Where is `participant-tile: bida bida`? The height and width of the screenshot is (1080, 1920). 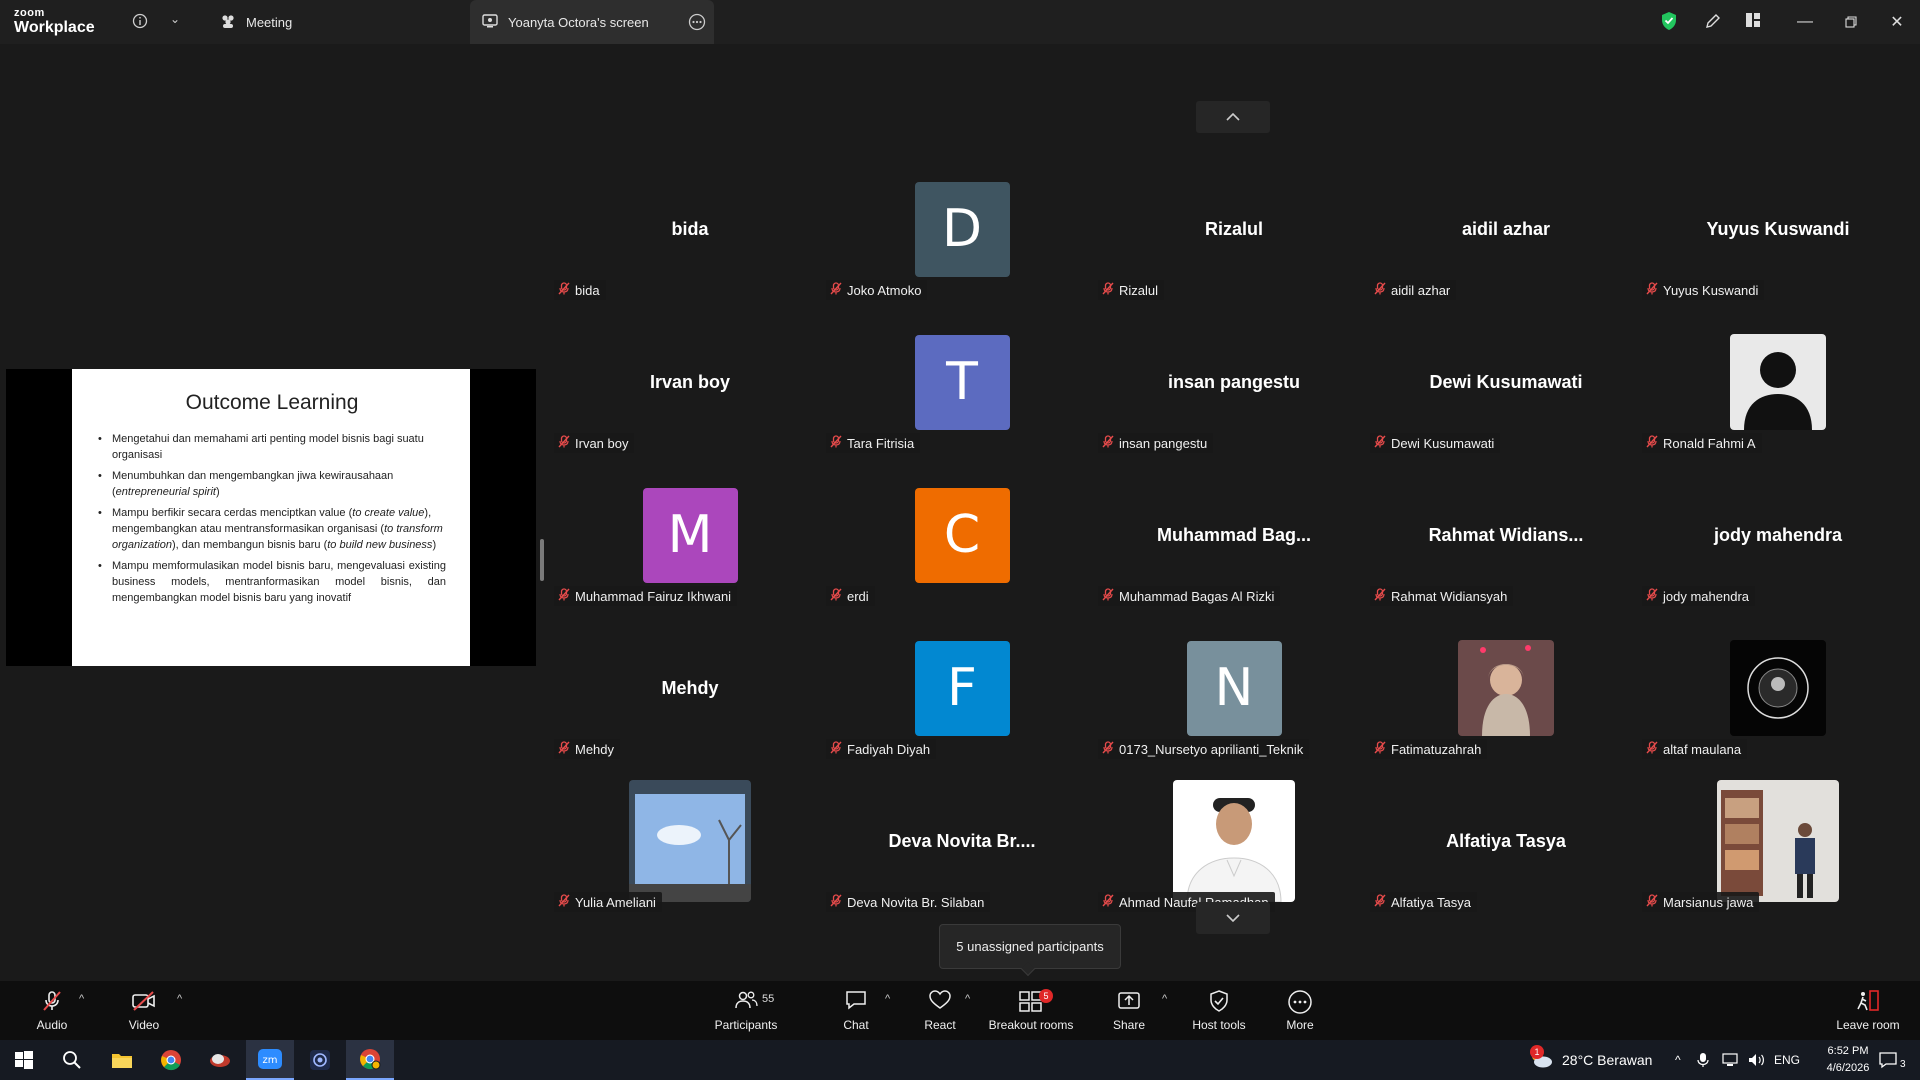 participant-tile: bida bida is located at coordinates (690, 241).